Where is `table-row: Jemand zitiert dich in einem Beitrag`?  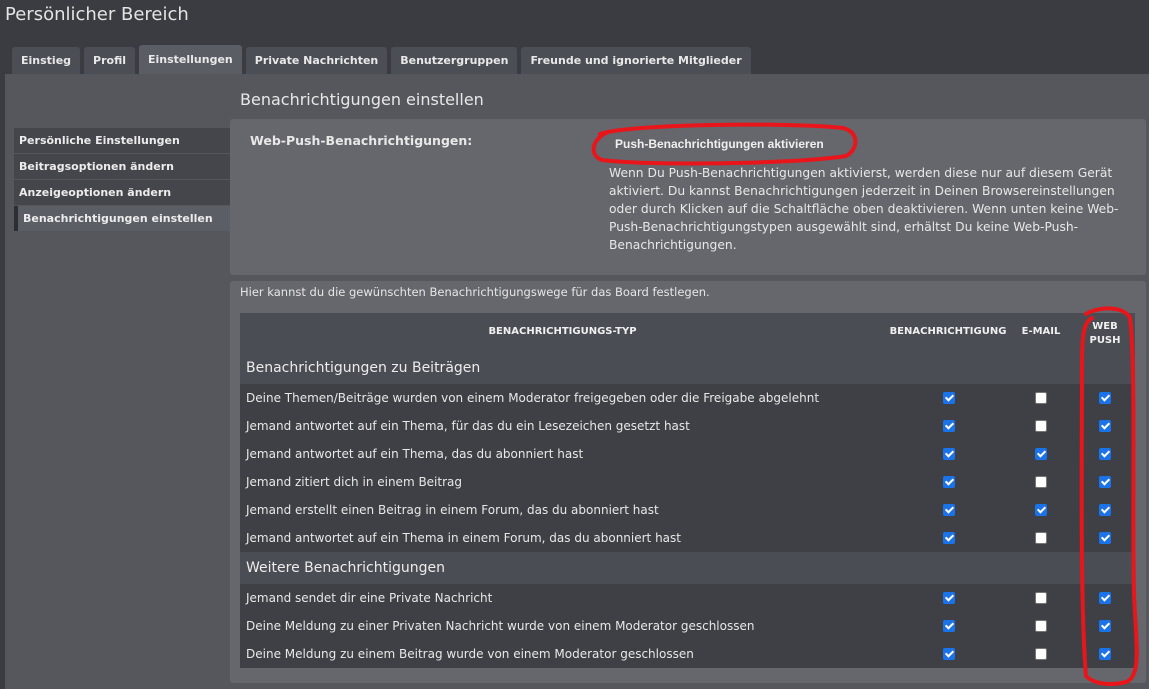
table-row: Jemand zitiert dich in einem Beitrag is located at coordinates (687, 482).